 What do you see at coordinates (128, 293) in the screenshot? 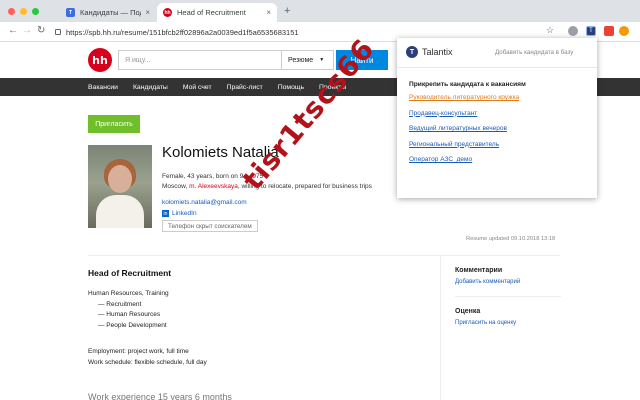
I see `specialization: Human Resources, Training` at bounding box center [128, 293].